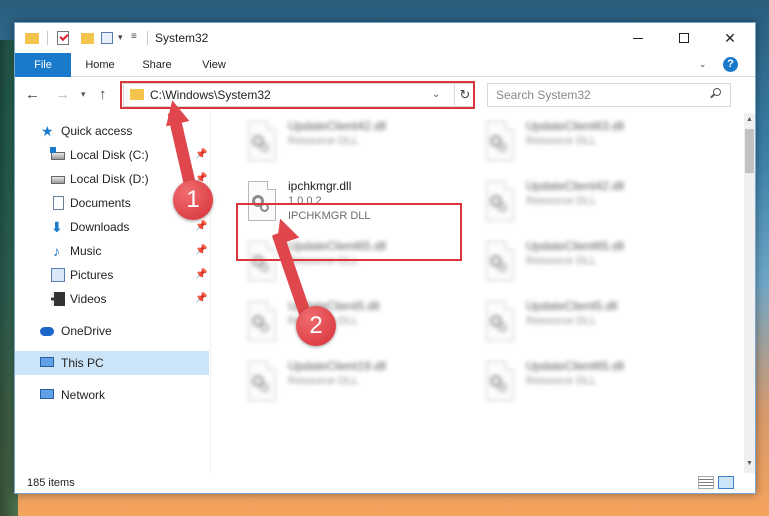  Describe the element at coordinates (385, 38) in the screenshot. I see `title-bar: ▾ ≡ System32 ✕` at that location.